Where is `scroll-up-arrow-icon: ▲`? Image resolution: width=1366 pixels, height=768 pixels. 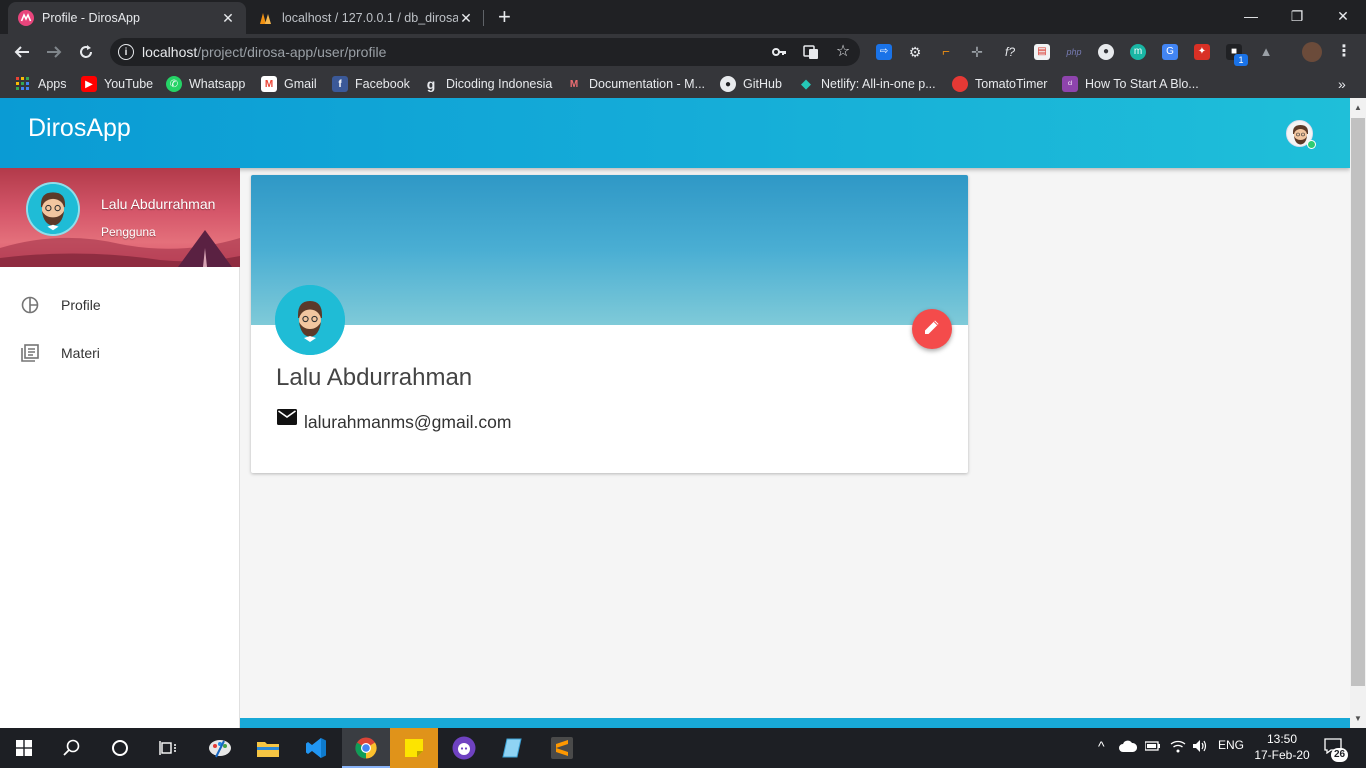
scroll-up-arrow-icon: ▲ is located at coordinates (1358, 108).